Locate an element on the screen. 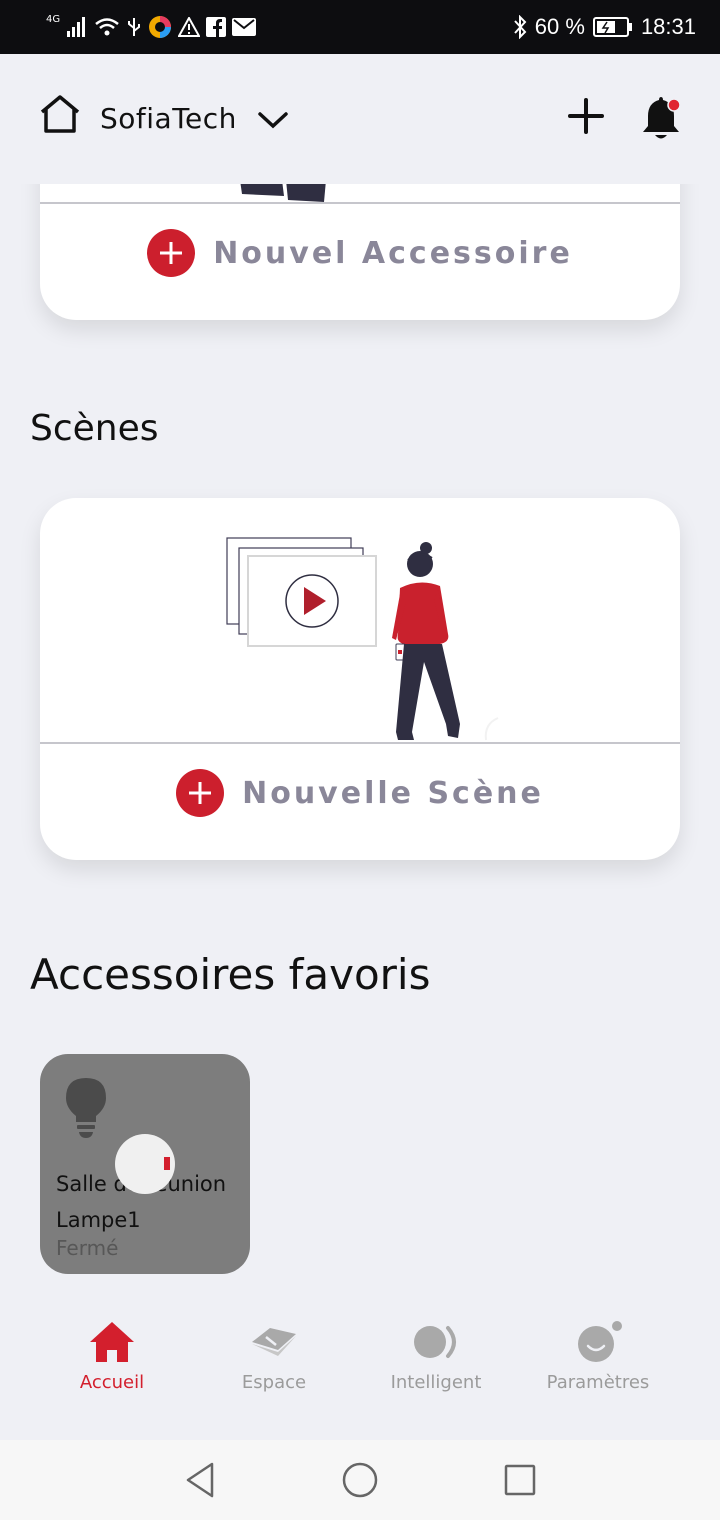 The width and height of the screenshot is (720, 1520). network-type: 4G is located at coordinates (53, 19).